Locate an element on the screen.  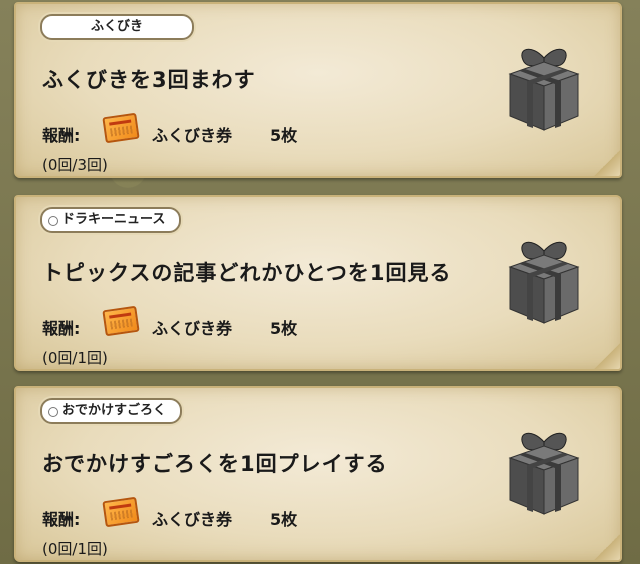
mission-progress: (0回/3回) is located at coordinates (75, 165).